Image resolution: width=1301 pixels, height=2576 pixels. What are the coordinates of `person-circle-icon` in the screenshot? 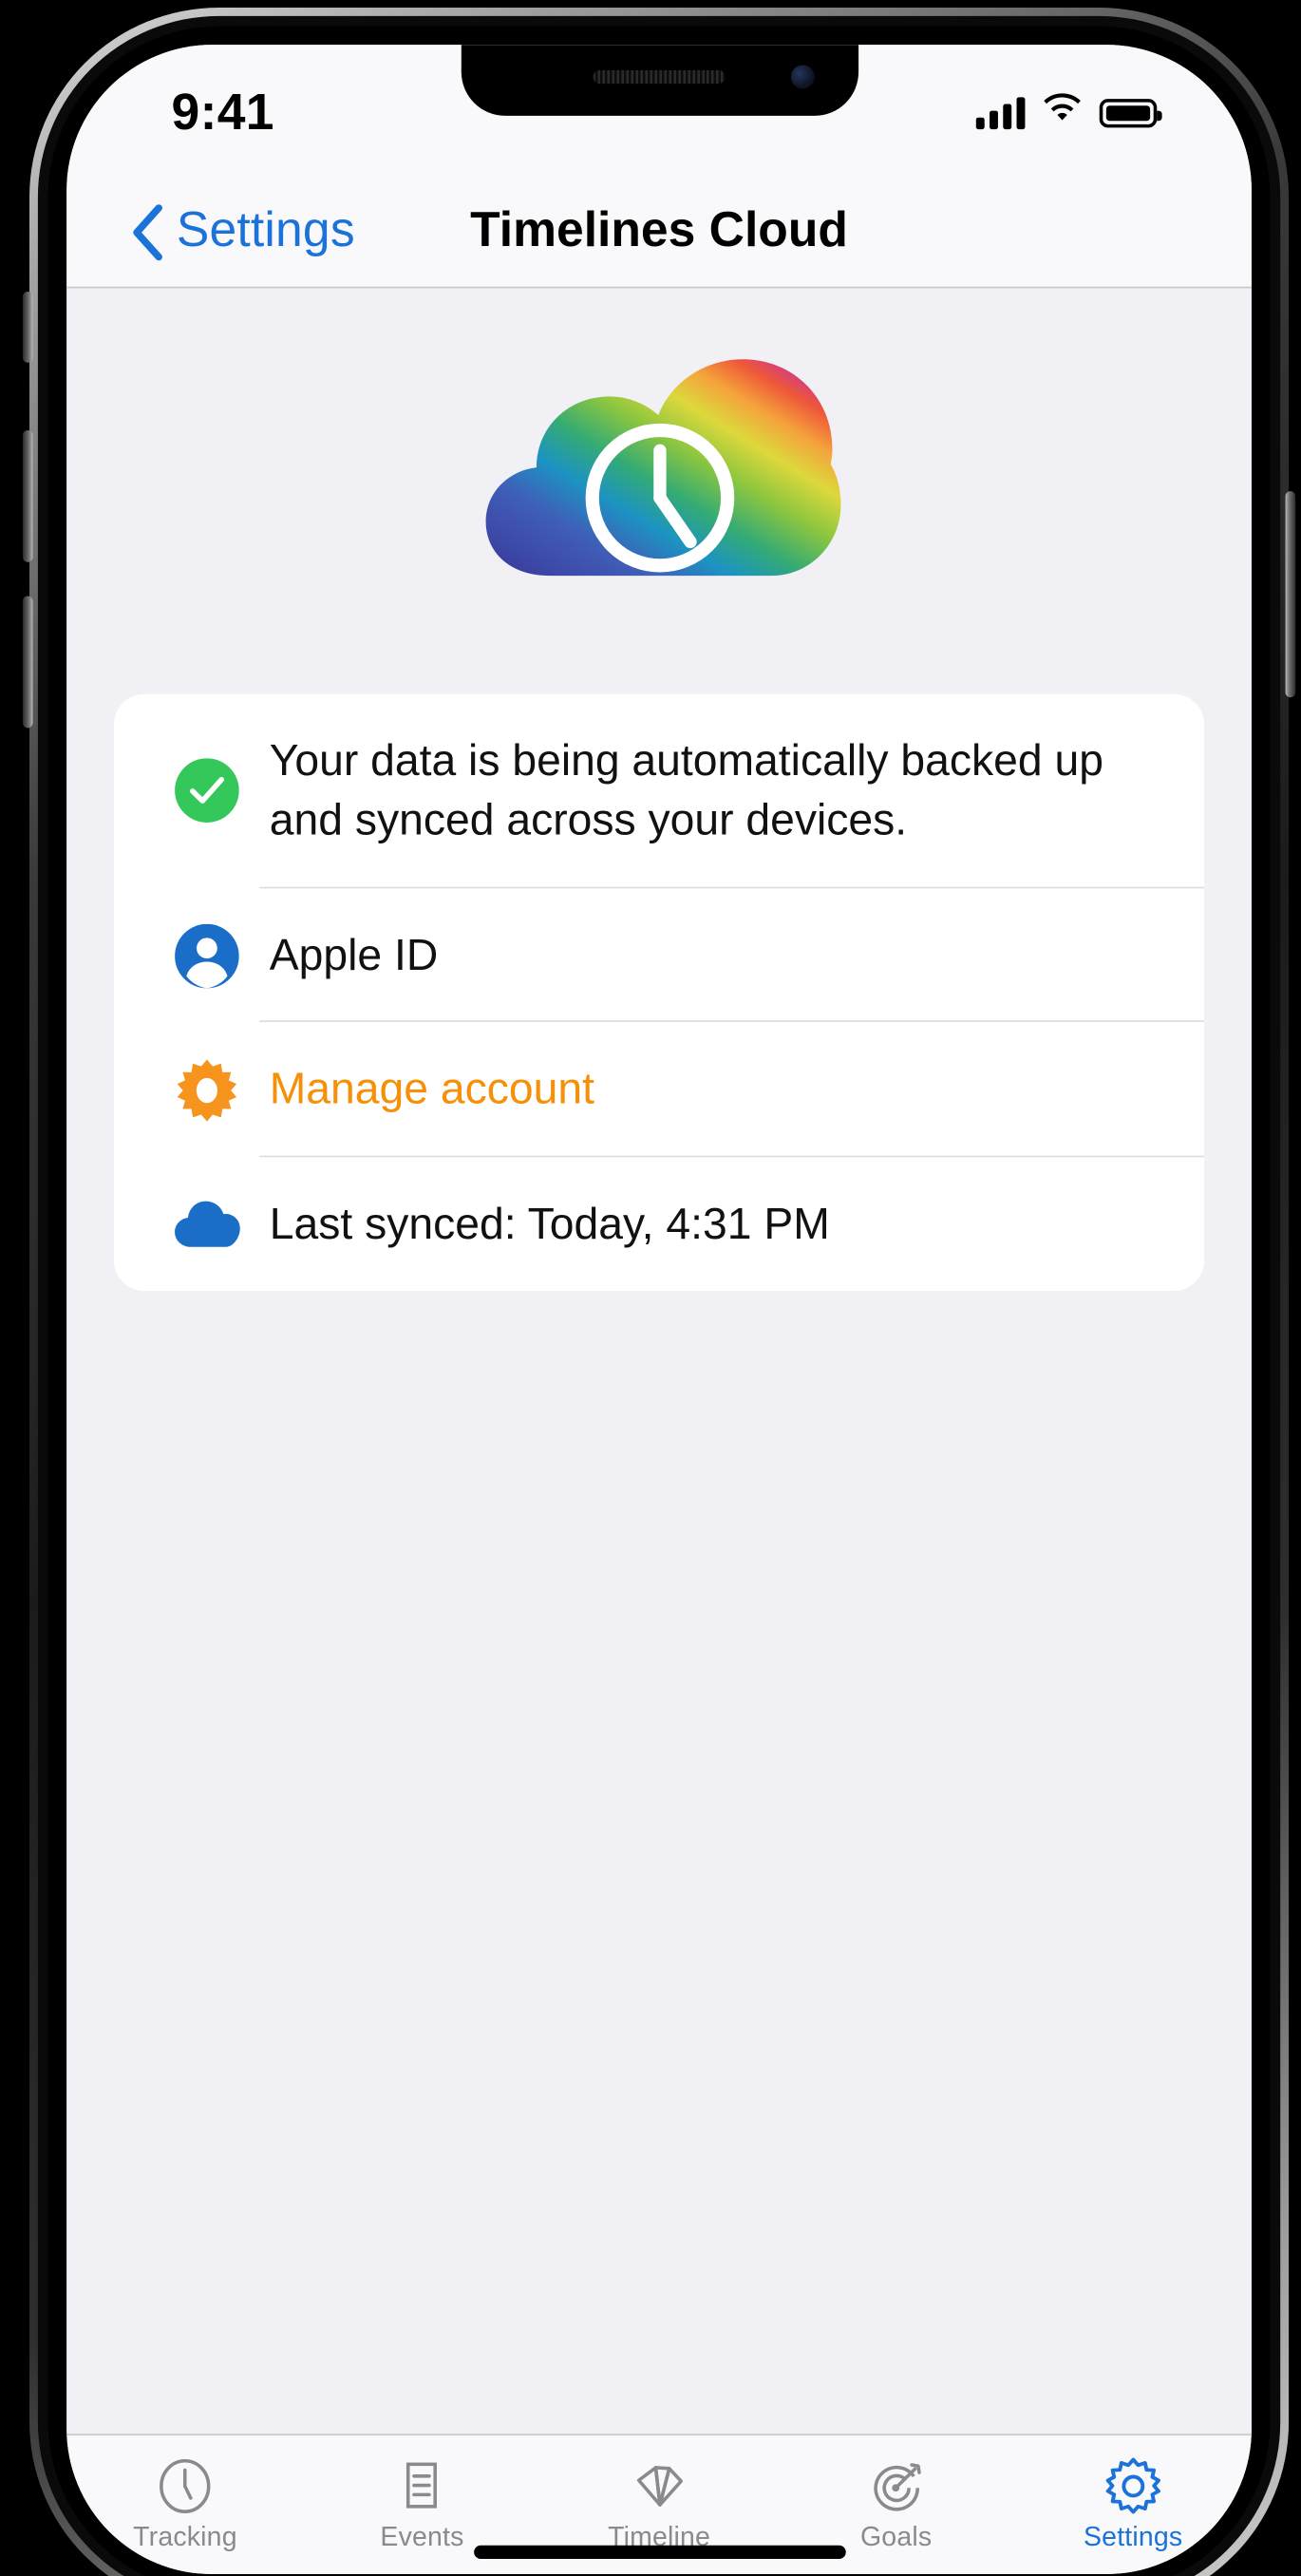 It's located at (207, 955).